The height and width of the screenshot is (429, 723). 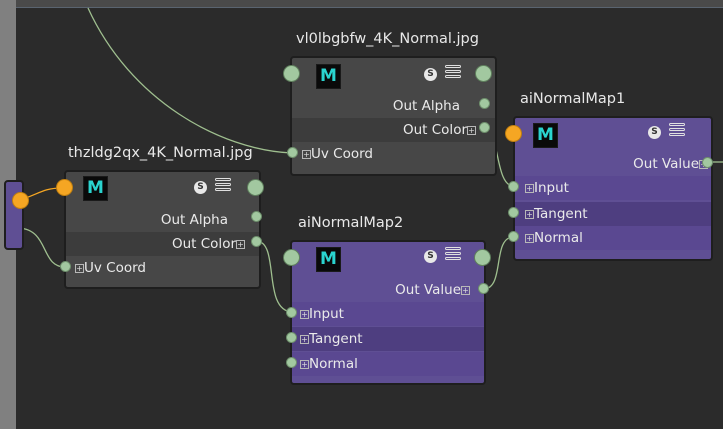 I want to click on file-top-in-port, so click(x=291, y=73).